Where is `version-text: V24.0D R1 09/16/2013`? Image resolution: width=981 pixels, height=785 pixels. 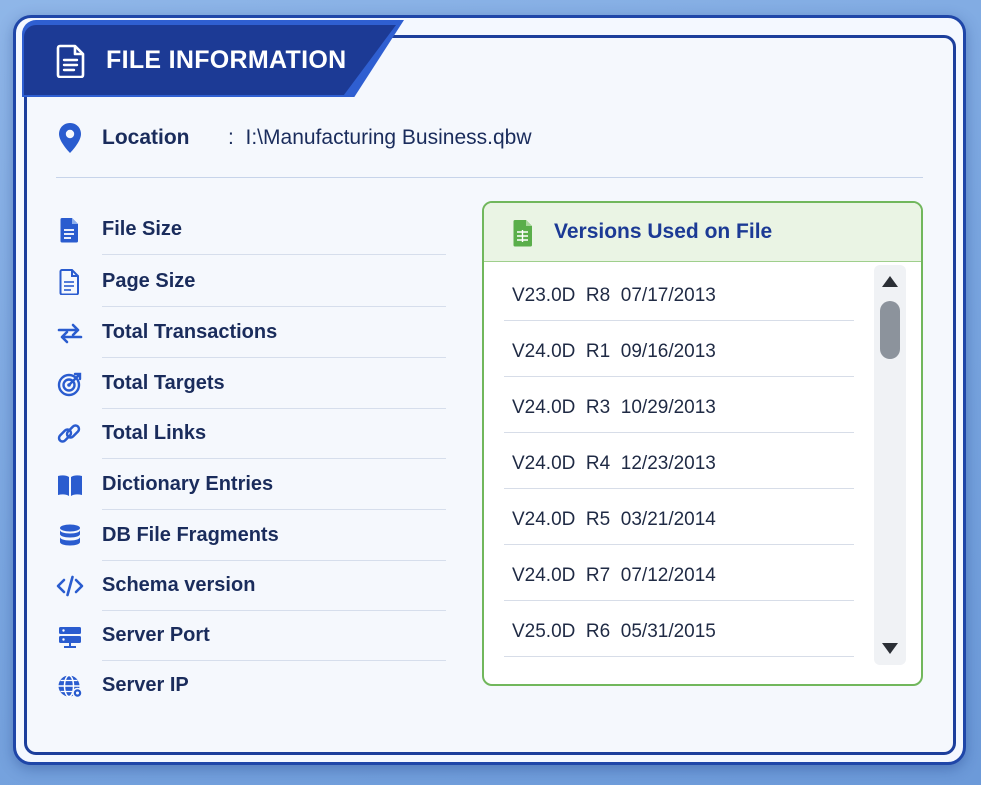 version-text: V24.0D R1 09/16/2013 is located at coordinates (614, 351).